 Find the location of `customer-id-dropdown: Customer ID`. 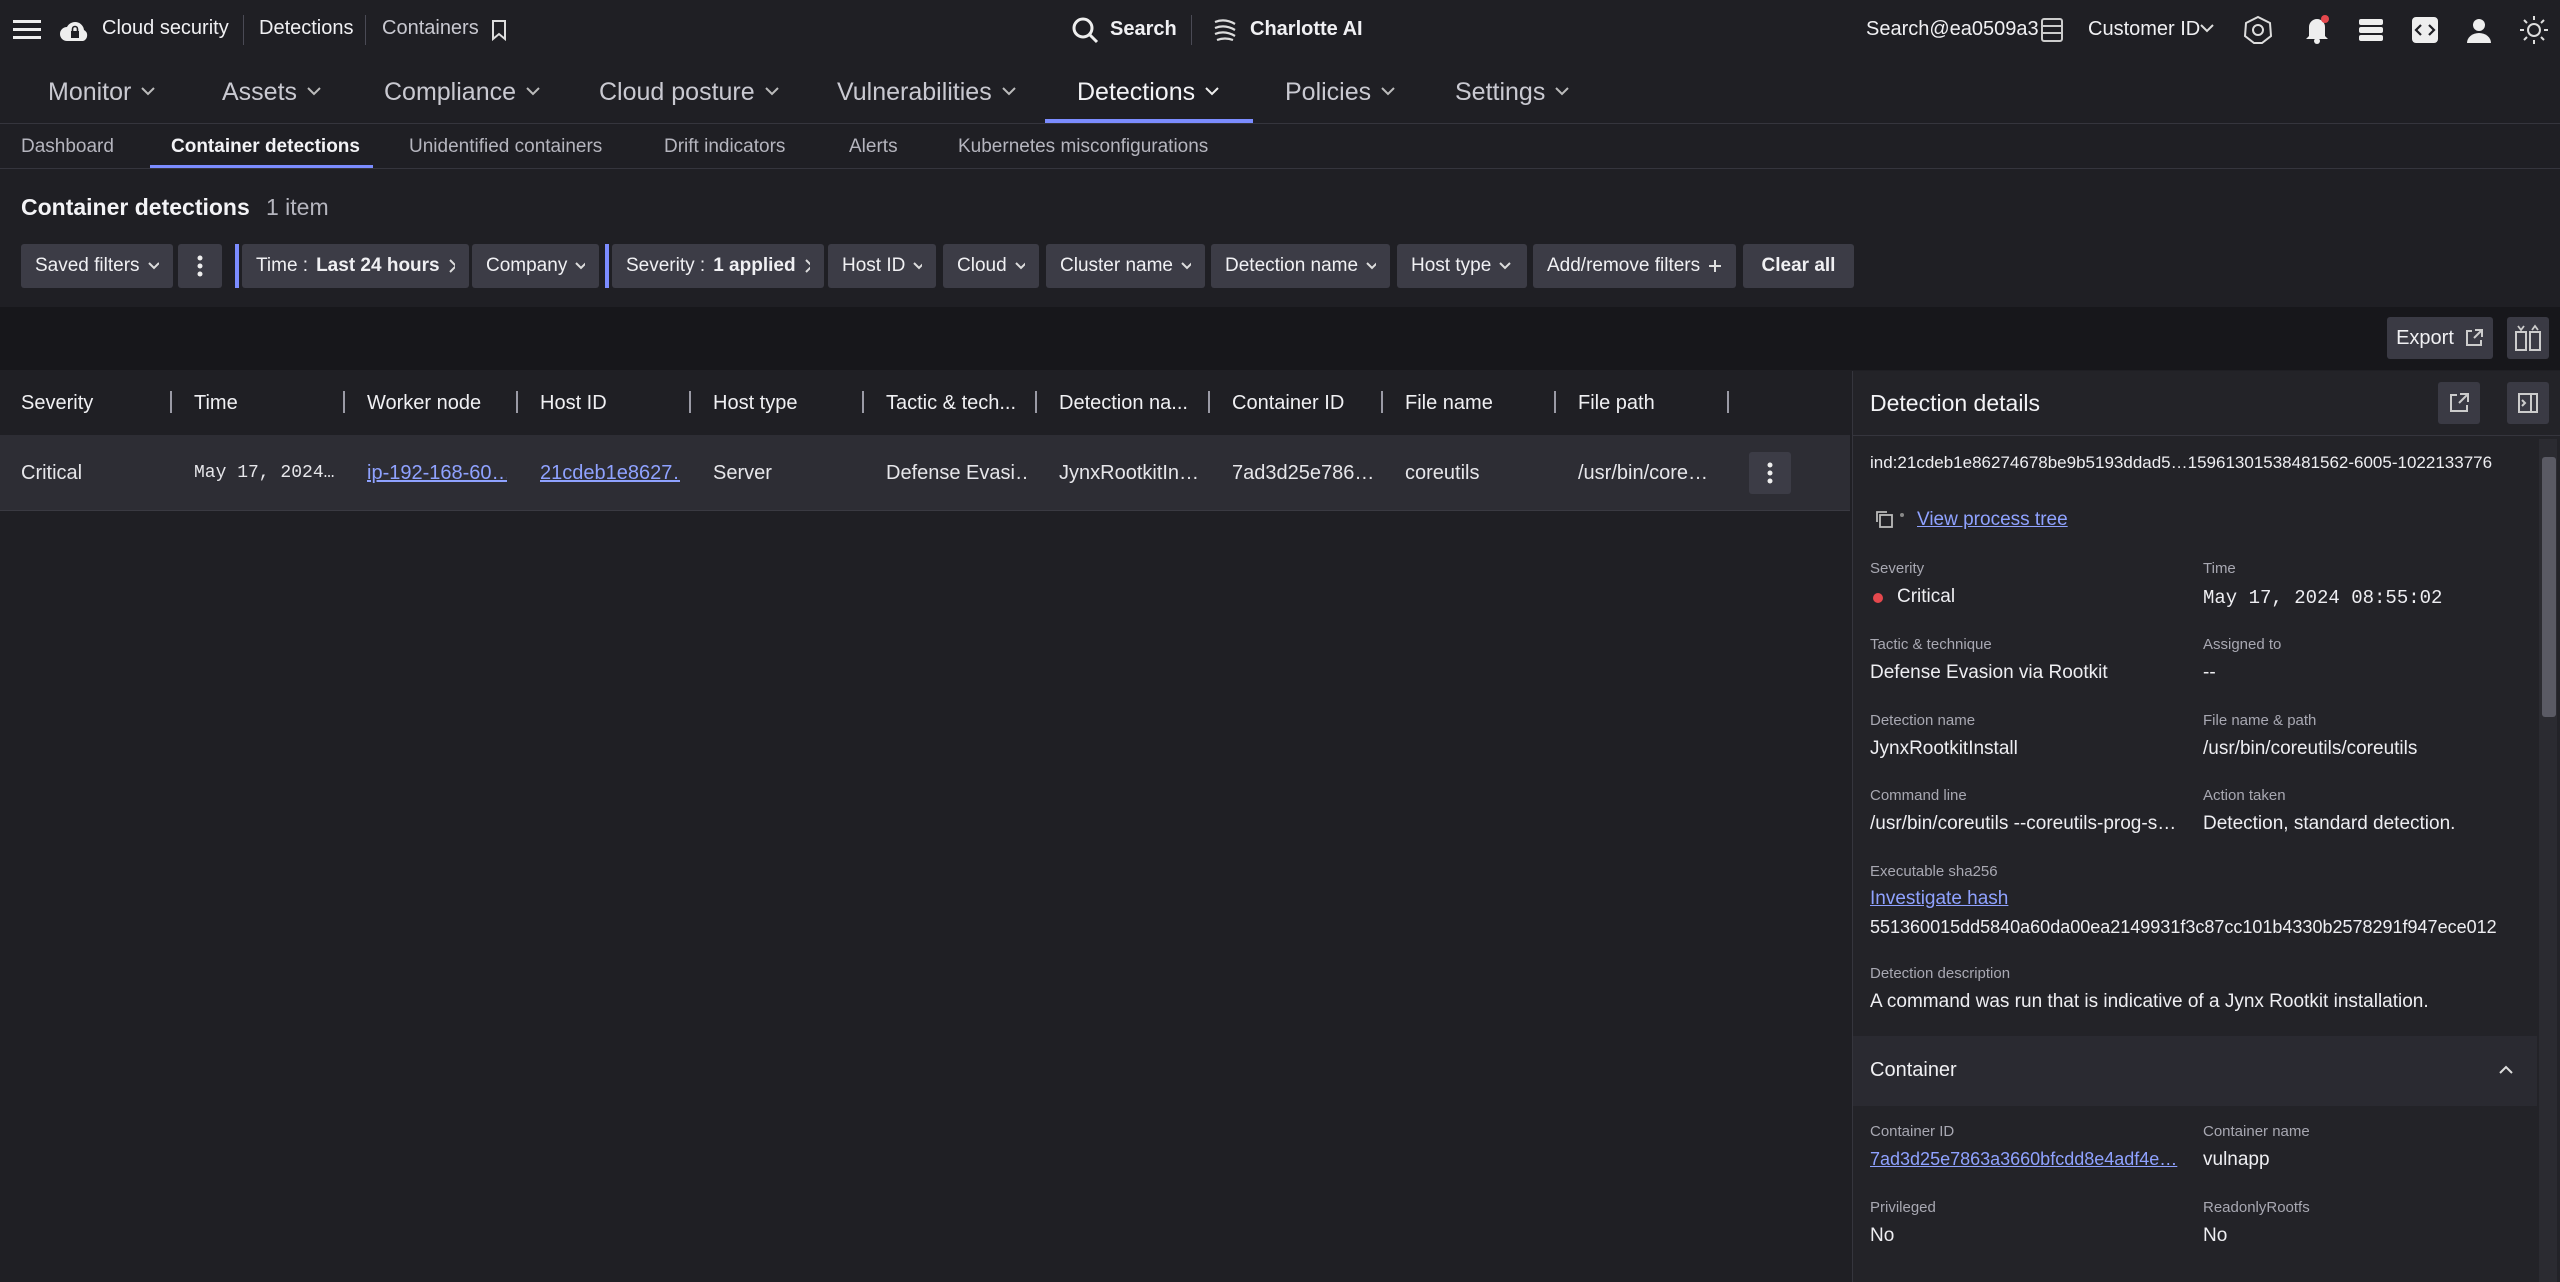

customer-id-dropdown: Customer ID is located at coordinates (2144, 29).